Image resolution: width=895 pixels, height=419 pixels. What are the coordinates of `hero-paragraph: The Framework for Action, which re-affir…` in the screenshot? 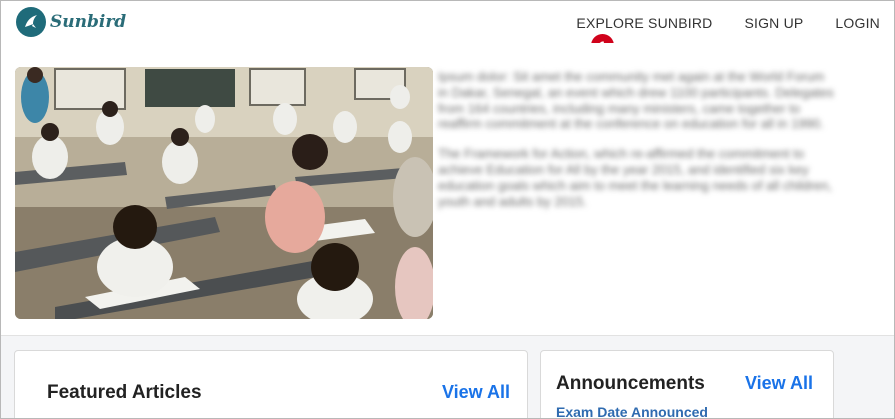 It's located at (635, 177).